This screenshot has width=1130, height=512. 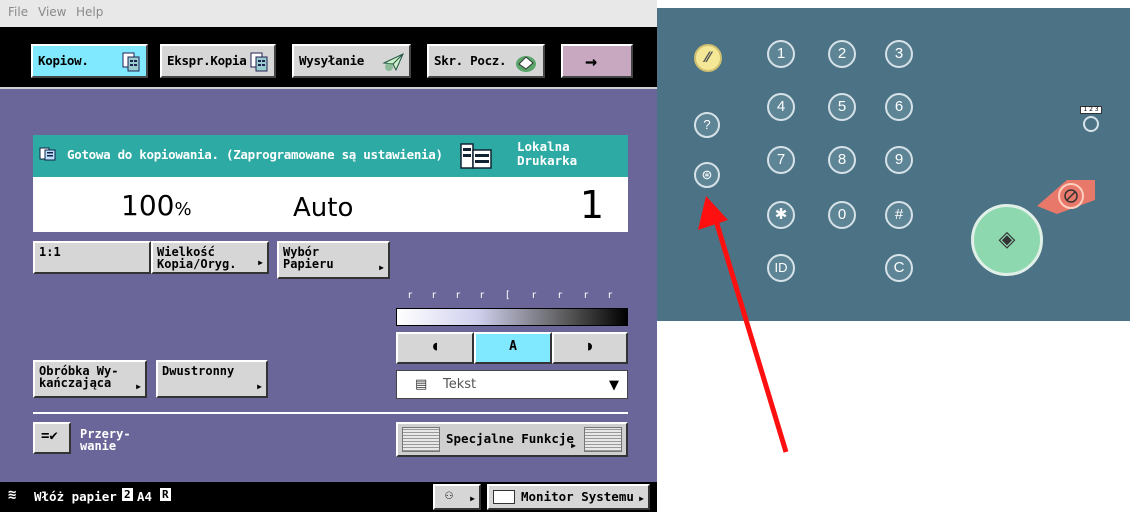 What do you see at coordinates (591, 205) in the screenshot?
I see `copy-count-display: 1` at bounding box center [591, 205].